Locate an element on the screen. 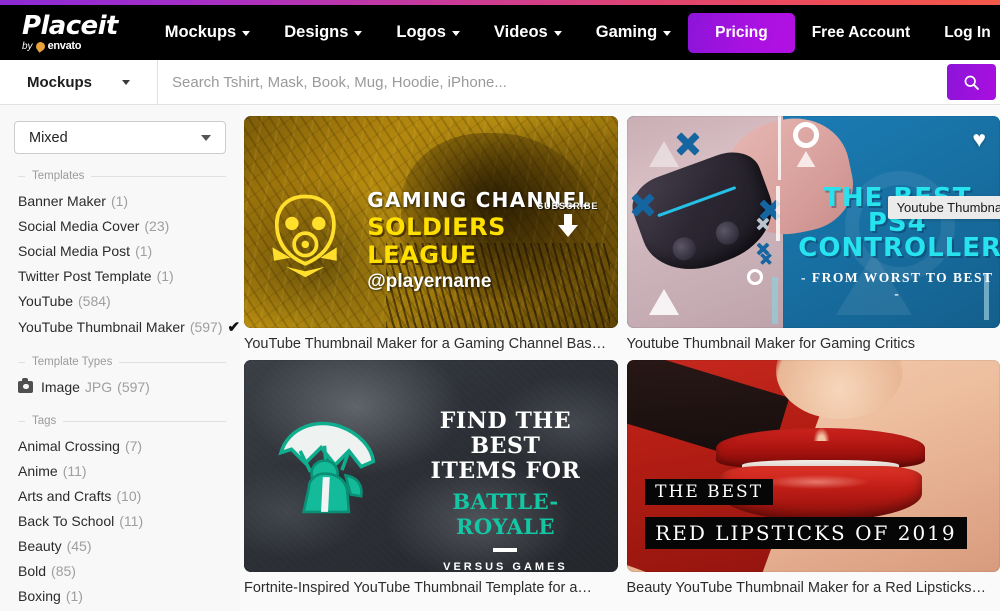 The height and width of the screenshot is (611, 1000). sort-select: Mixed is located at coordinates (120, 137).